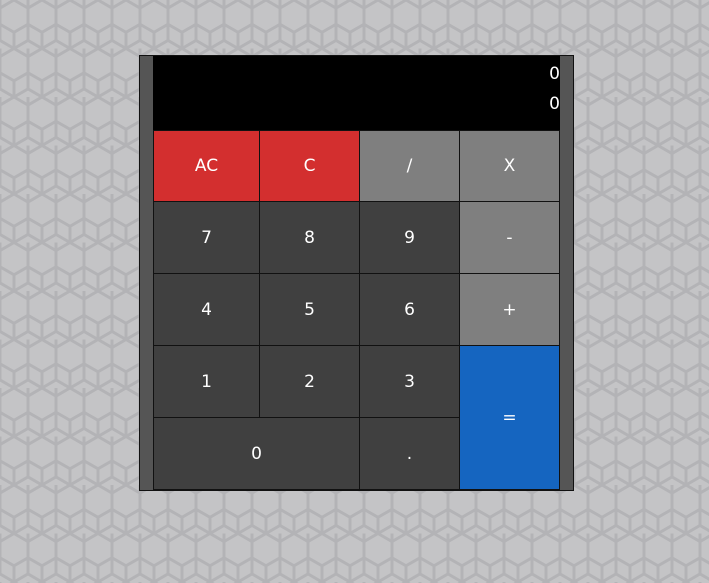 The width and height of the screenshot is (709, 583). Describe the element at coordinates (206, 309) in the screenshot. I see `digit-4-button: 4` at that location.